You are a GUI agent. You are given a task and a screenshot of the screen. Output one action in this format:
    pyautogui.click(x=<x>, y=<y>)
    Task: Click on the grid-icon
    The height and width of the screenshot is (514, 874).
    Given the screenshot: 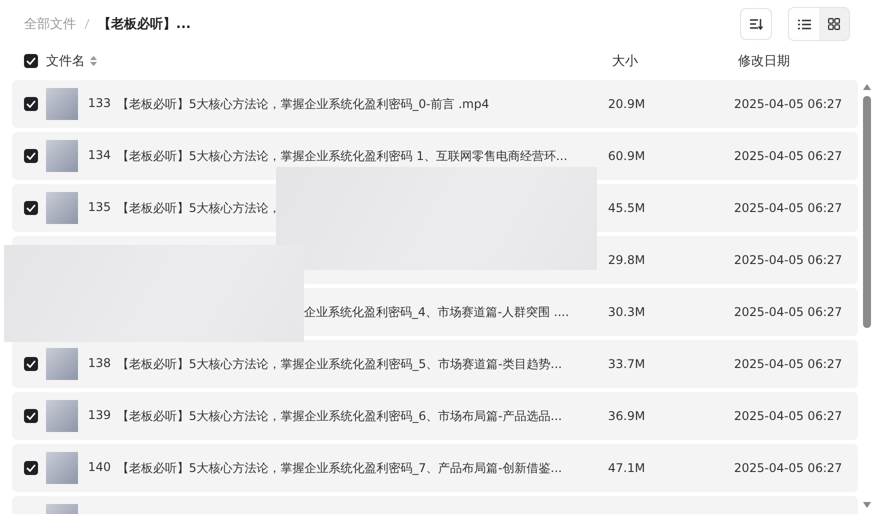 What is the action you would take?
    pyautogui.click(x=834, y=24)
    